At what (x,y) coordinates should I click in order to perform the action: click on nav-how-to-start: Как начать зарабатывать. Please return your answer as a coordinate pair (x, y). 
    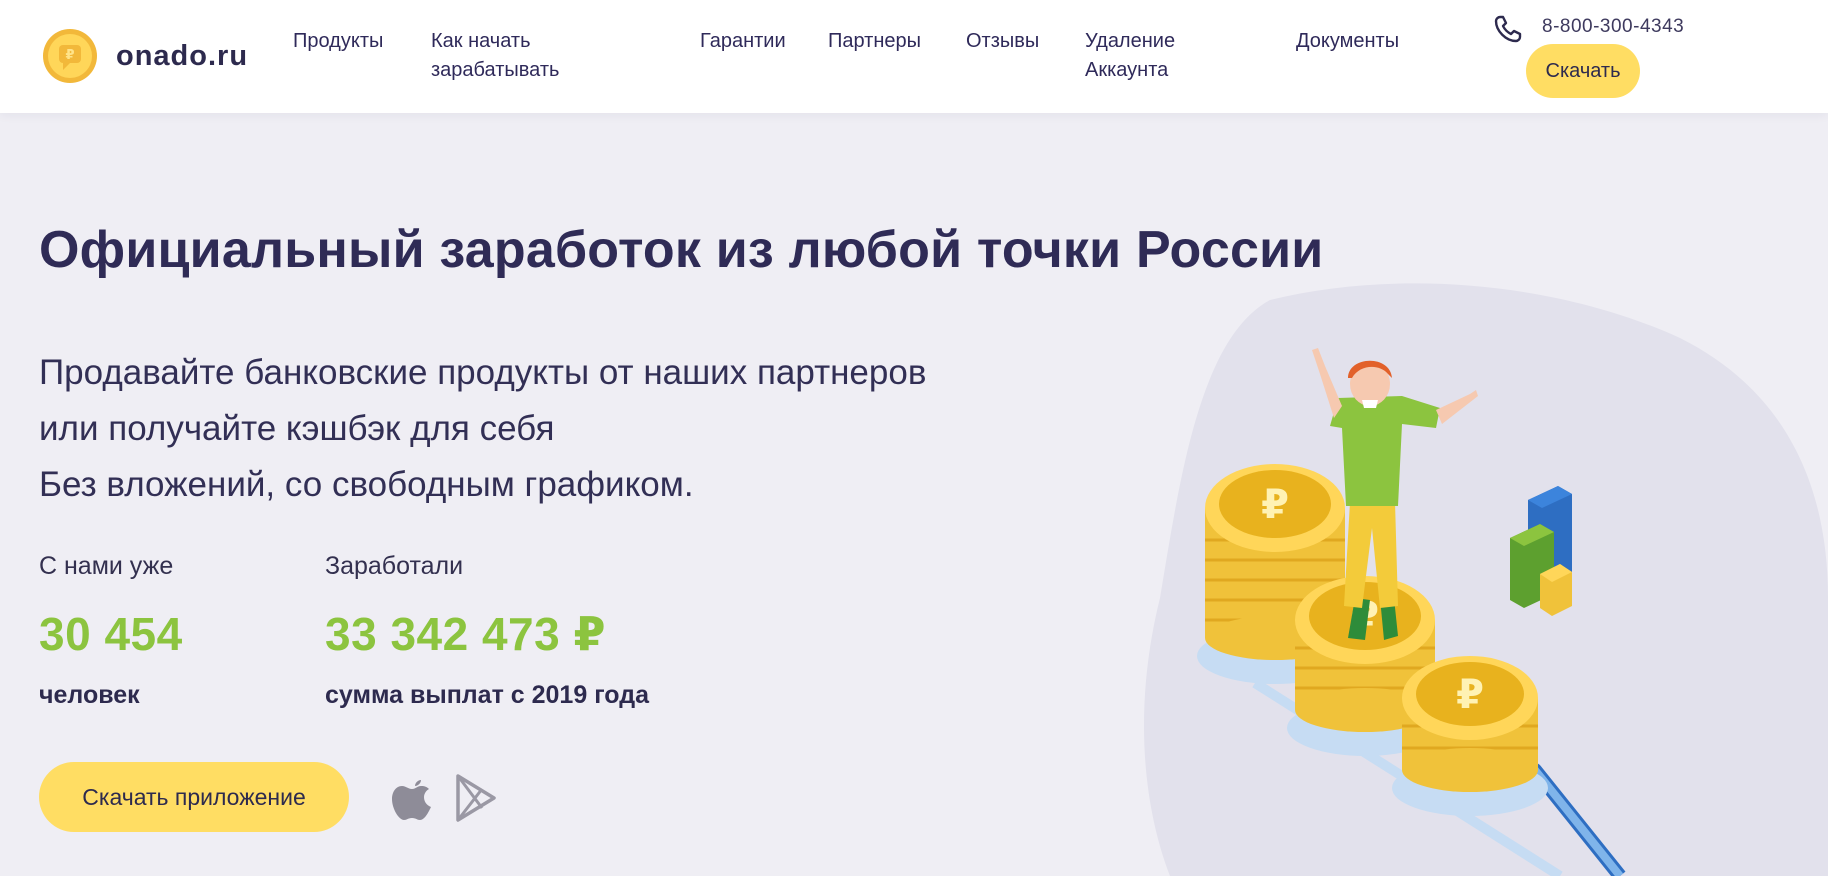
    Looking at the image, I should click on (495, 56).